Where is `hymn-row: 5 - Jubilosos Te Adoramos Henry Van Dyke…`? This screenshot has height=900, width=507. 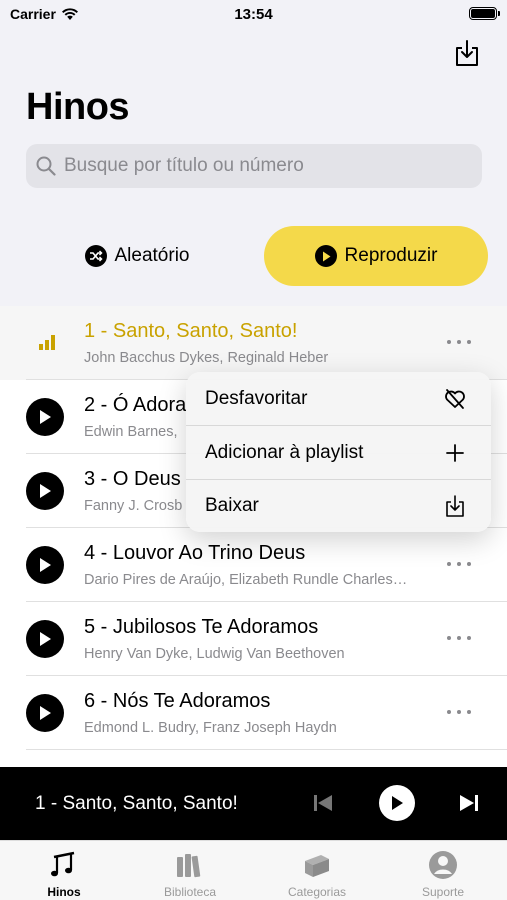 hymn-row: 5 - Jubilosos Te Adoramos Henry Van Dyke… is located at coordinates (253, 639).